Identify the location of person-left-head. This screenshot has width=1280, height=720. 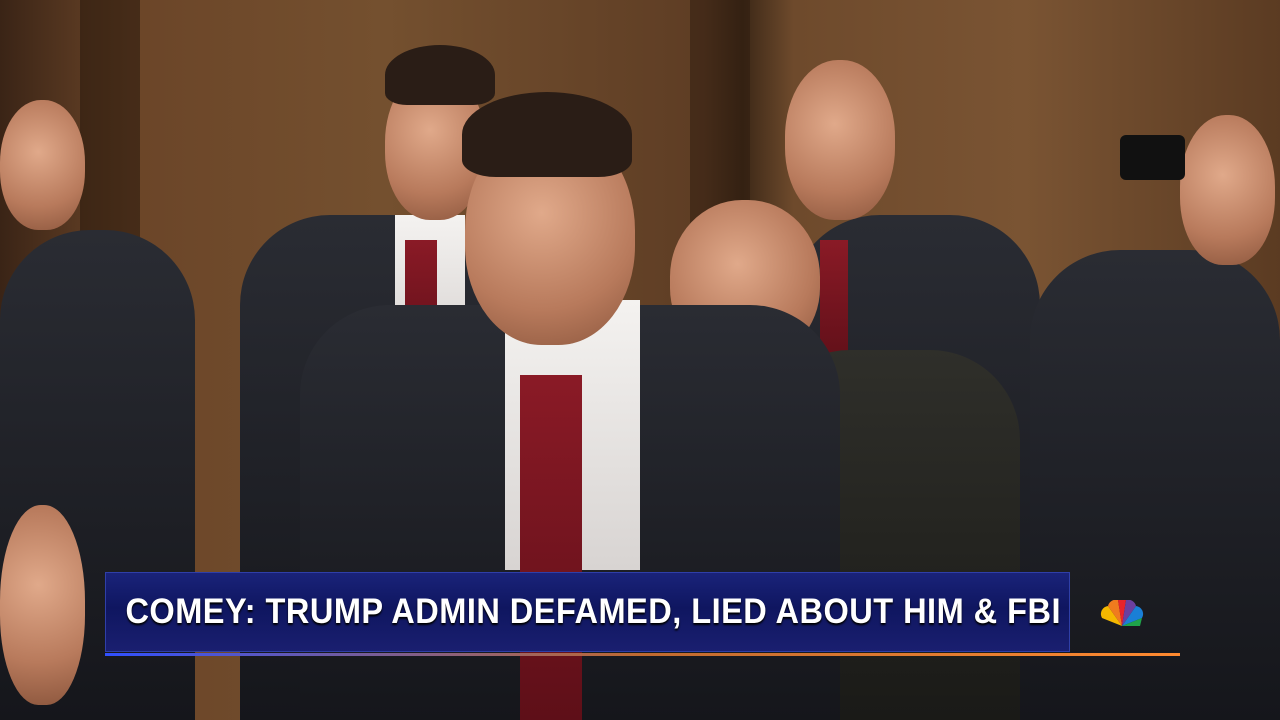
(42, 165).